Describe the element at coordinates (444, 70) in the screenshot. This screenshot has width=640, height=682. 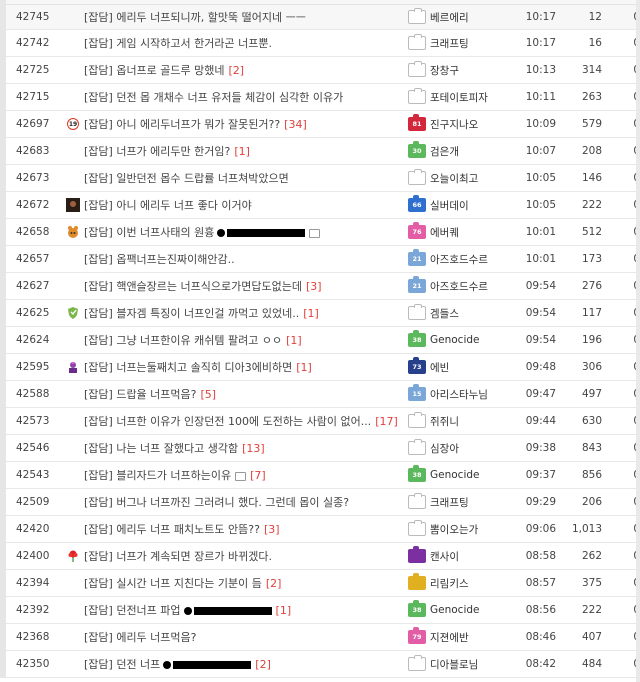
I see `author-name: 장창구` at that location.